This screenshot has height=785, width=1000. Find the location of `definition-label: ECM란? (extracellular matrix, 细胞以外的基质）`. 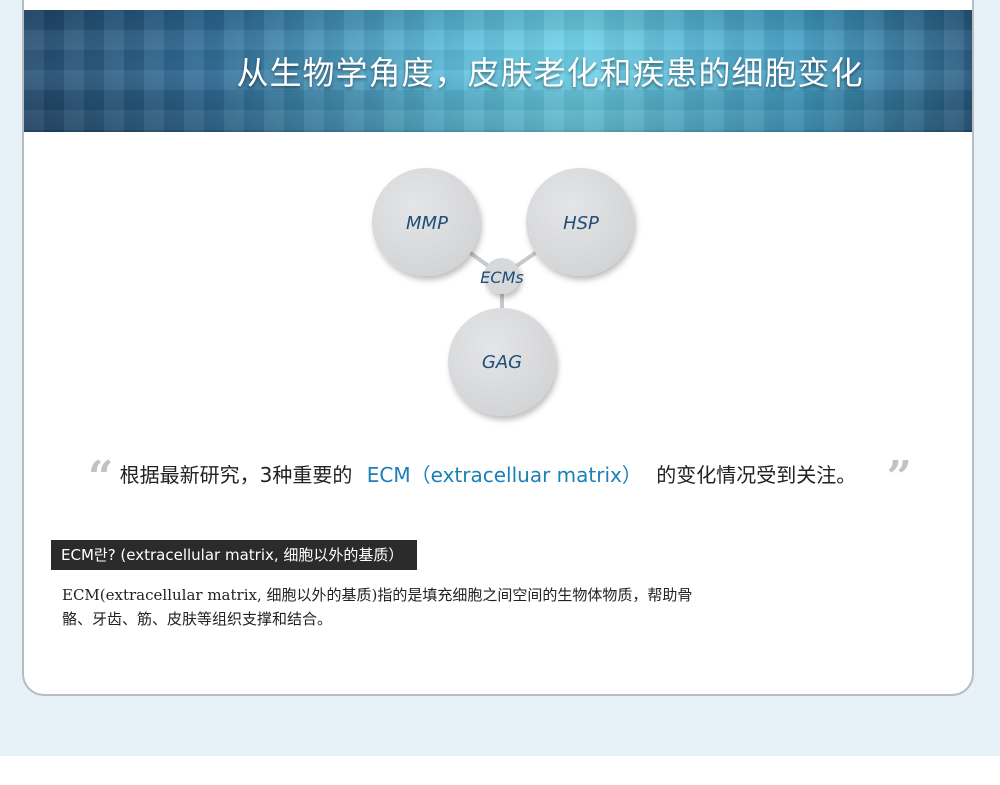

definition-label: ECM란? (extracellular matrix, 细胞以外的基质） is located at coordinates (234, 555).